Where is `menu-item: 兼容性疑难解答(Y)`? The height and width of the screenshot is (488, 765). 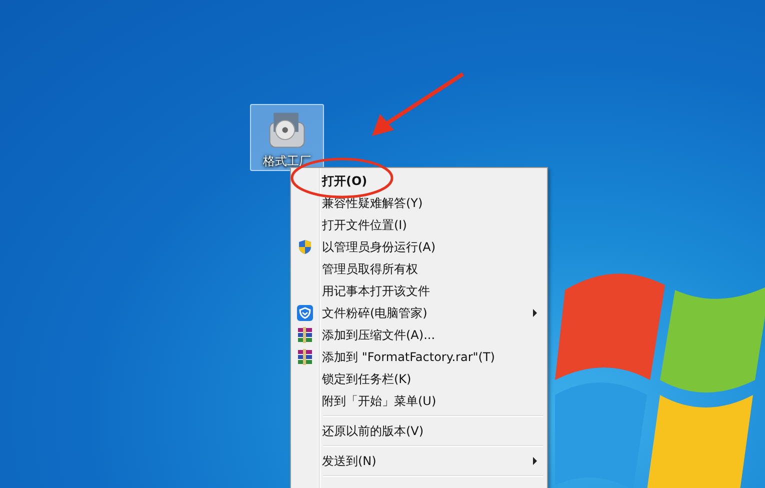 menu-item: 兼容性疑难解答(Y) is located at coordinates (433, 203).